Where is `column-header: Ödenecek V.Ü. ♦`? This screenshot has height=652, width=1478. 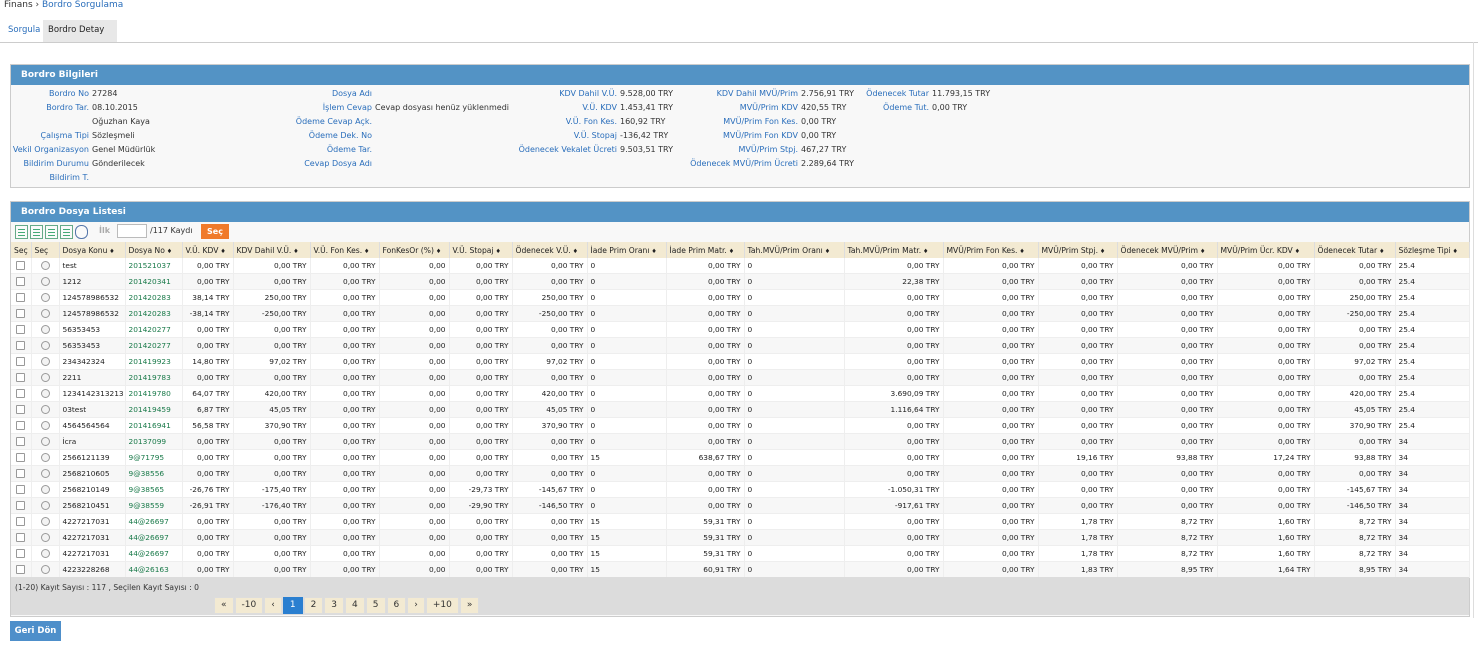 column-header: Ödenecek V.Ü. ♦ is located at coordinates (550, 250).